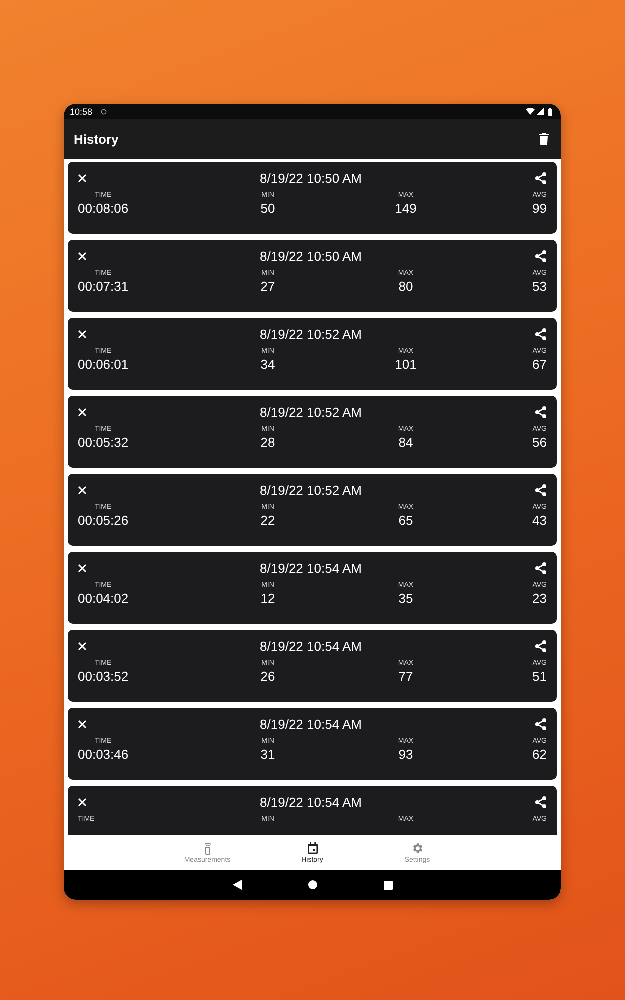 The image size is (625, 1000). Describe the element at coordinates (539, 755) in the screenshot. I see `avg-value: 62` at that location.